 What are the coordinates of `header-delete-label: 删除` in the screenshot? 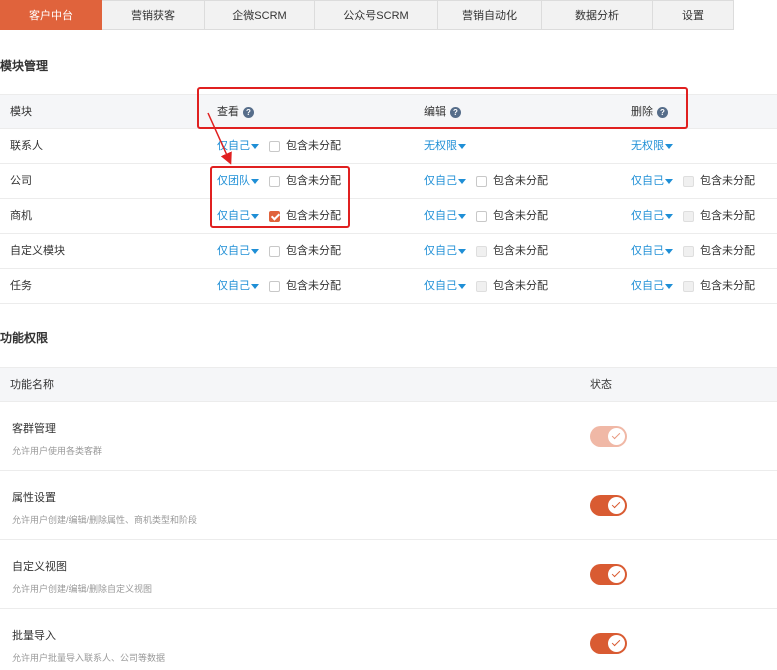 It's located at (642, 112).